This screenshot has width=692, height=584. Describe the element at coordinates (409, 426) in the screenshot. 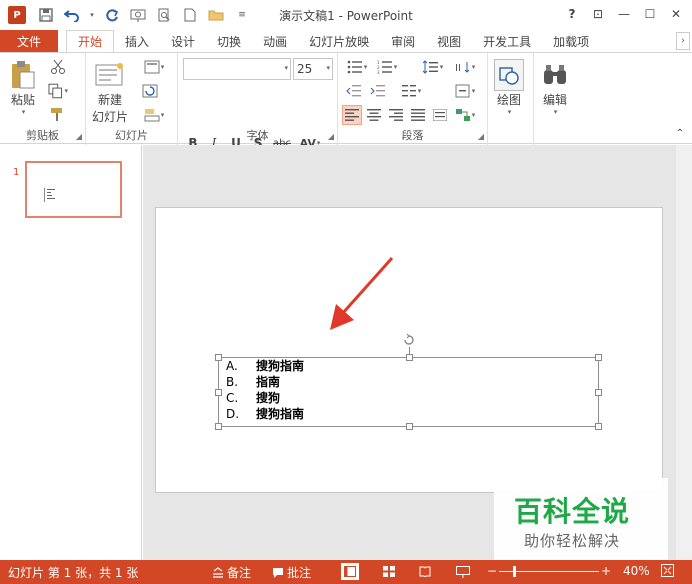

I see `resize-handle-bottom` at that location.